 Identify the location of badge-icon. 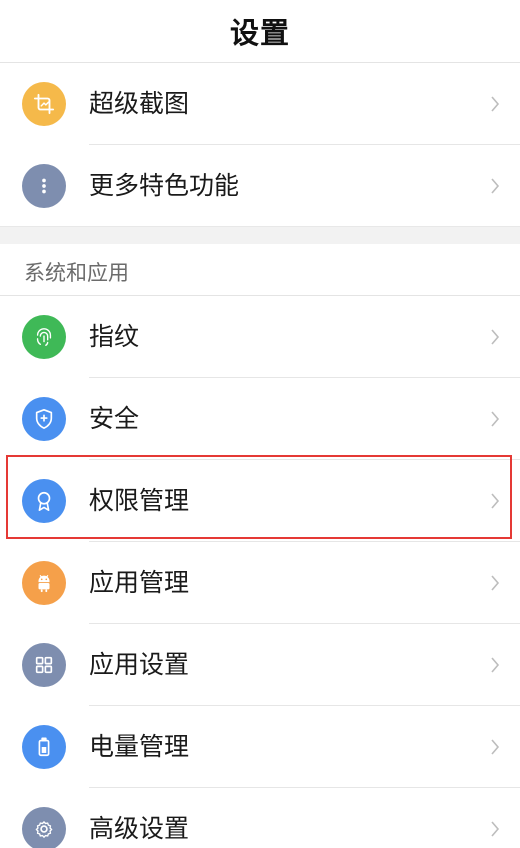
(44, 501).